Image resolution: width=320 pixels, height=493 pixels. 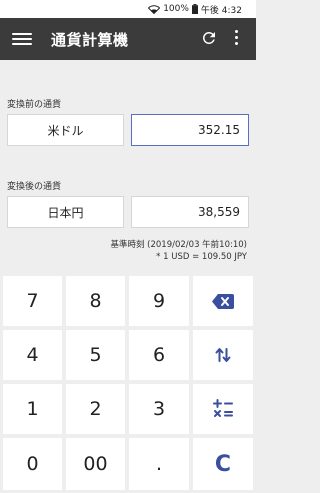 What do you see at coordinates (95, 355) in the screenshot?
I see `key-5: 5` at bounding box center [95, 355].